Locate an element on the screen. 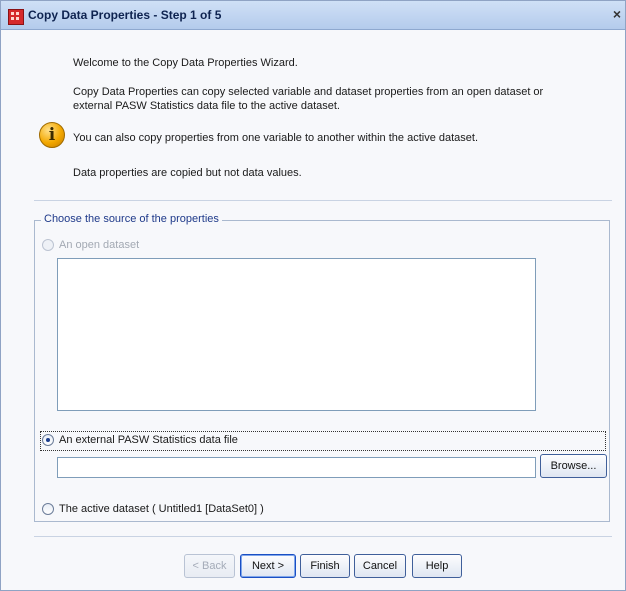 This screenshot has width=626, height=591. title-bar: Copy Data Properties - Step 1 of 5 × is located at coordinates (313, 15).